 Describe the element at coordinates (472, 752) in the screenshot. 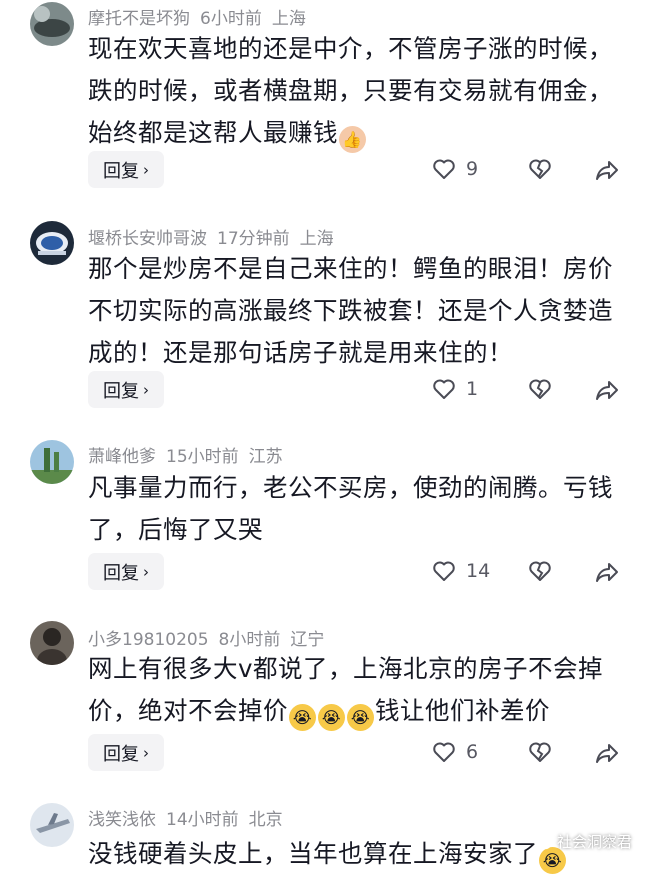

I see `like-count: 6` at that location.